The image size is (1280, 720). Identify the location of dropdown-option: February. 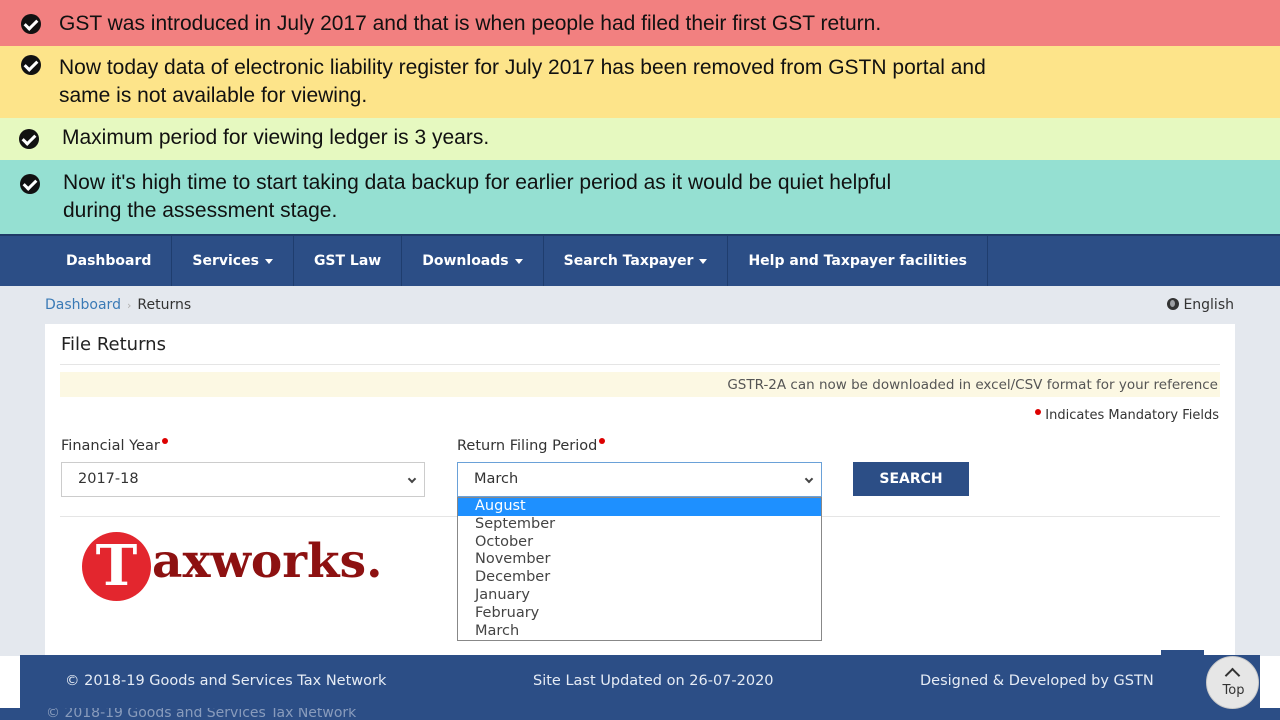
(639, 614).